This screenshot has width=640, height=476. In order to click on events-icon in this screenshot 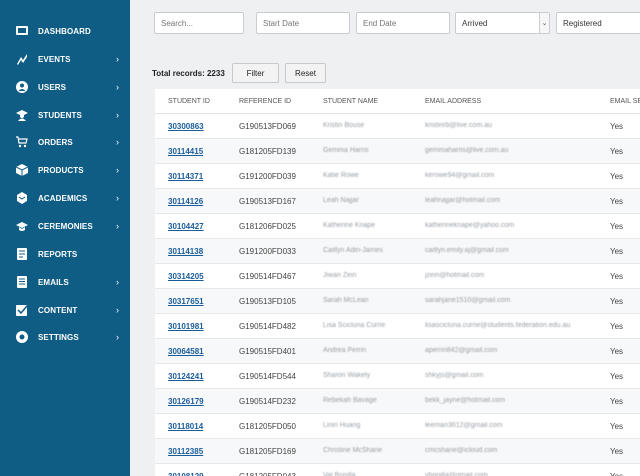, I will do `click(22, 59)`.